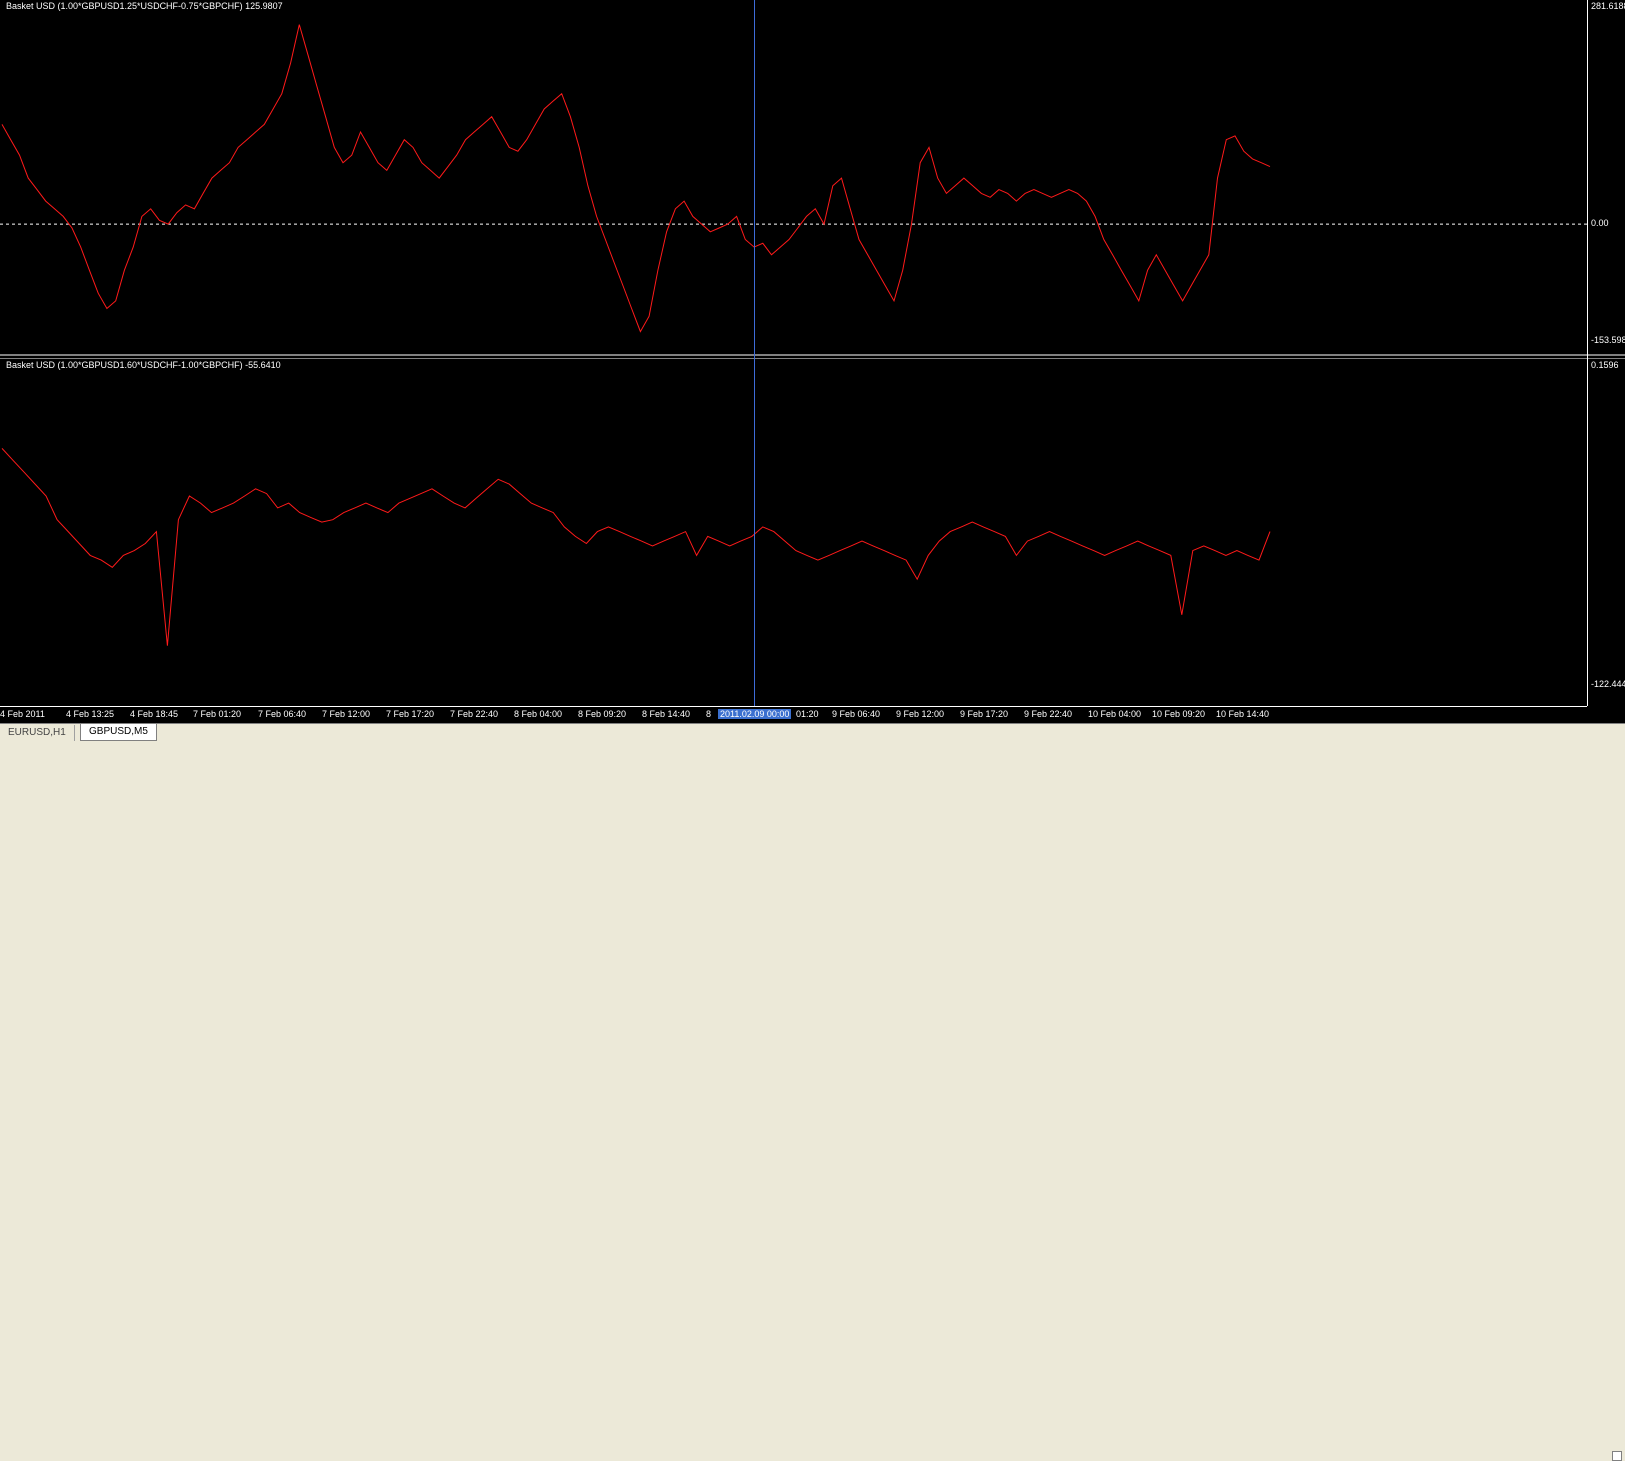 The image size is (1625, 1461). What do you see at coordinates (154, 714) in the screenshot?
I see `time-axis-label: 4 Feb 18:45` at bounding box center [154, 714].